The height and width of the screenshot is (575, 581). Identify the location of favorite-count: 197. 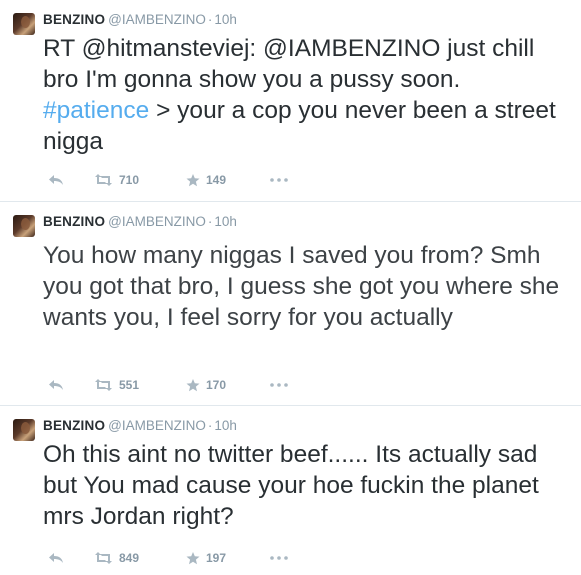
(216, 558).